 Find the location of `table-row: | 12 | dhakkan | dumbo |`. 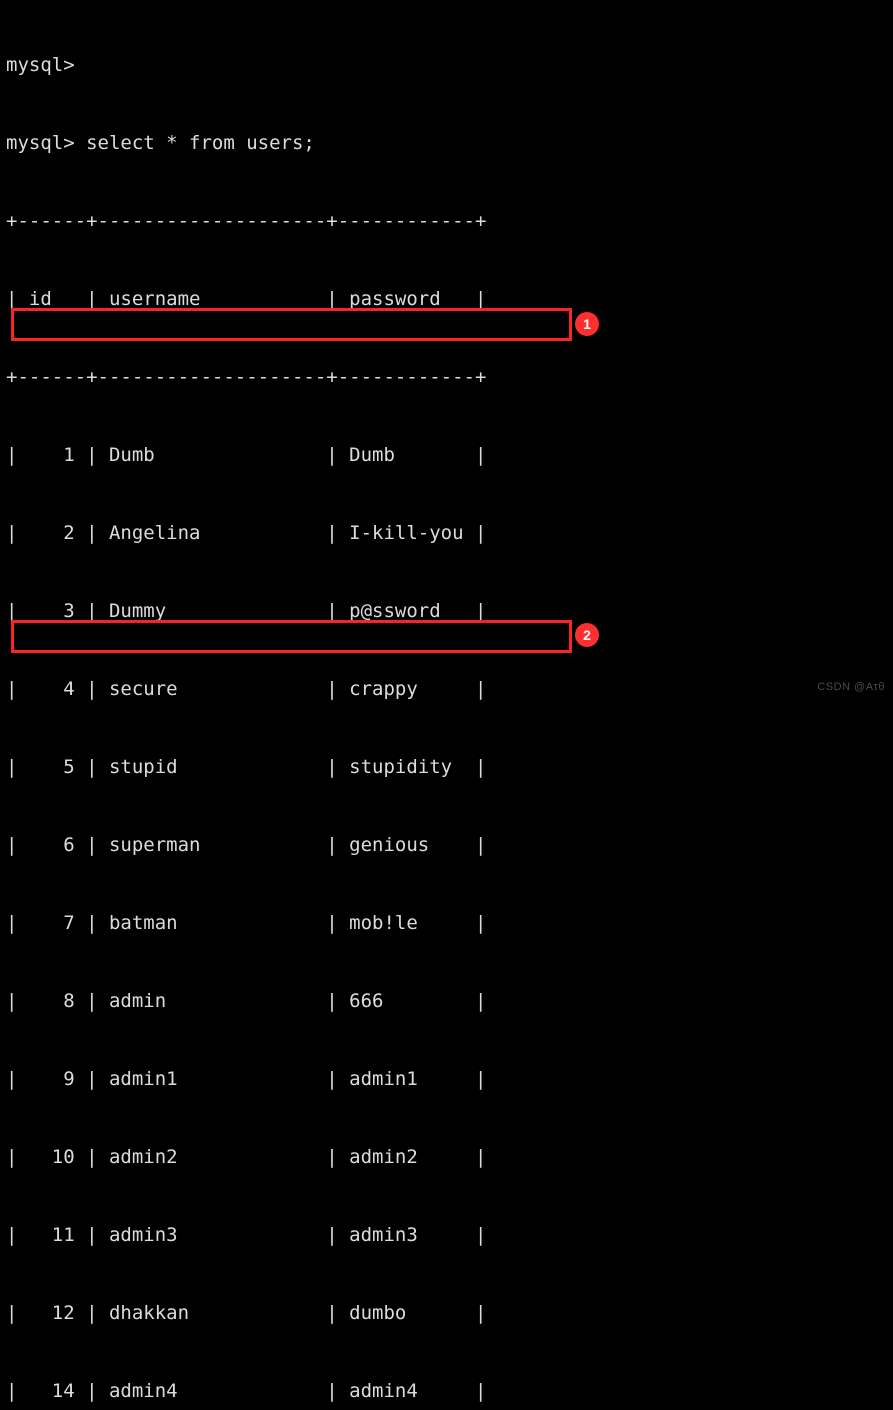

table-row: | 12 | dhakkan | dumbo | is located at coordinates (246, 1313).